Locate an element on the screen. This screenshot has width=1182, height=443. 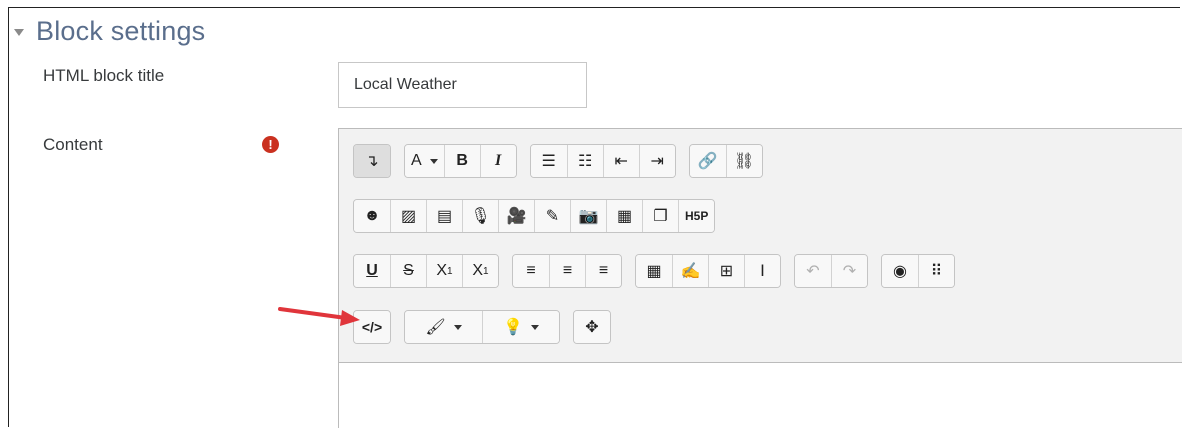
align-left-icon: ≡ is located at coordinates (531, 270).